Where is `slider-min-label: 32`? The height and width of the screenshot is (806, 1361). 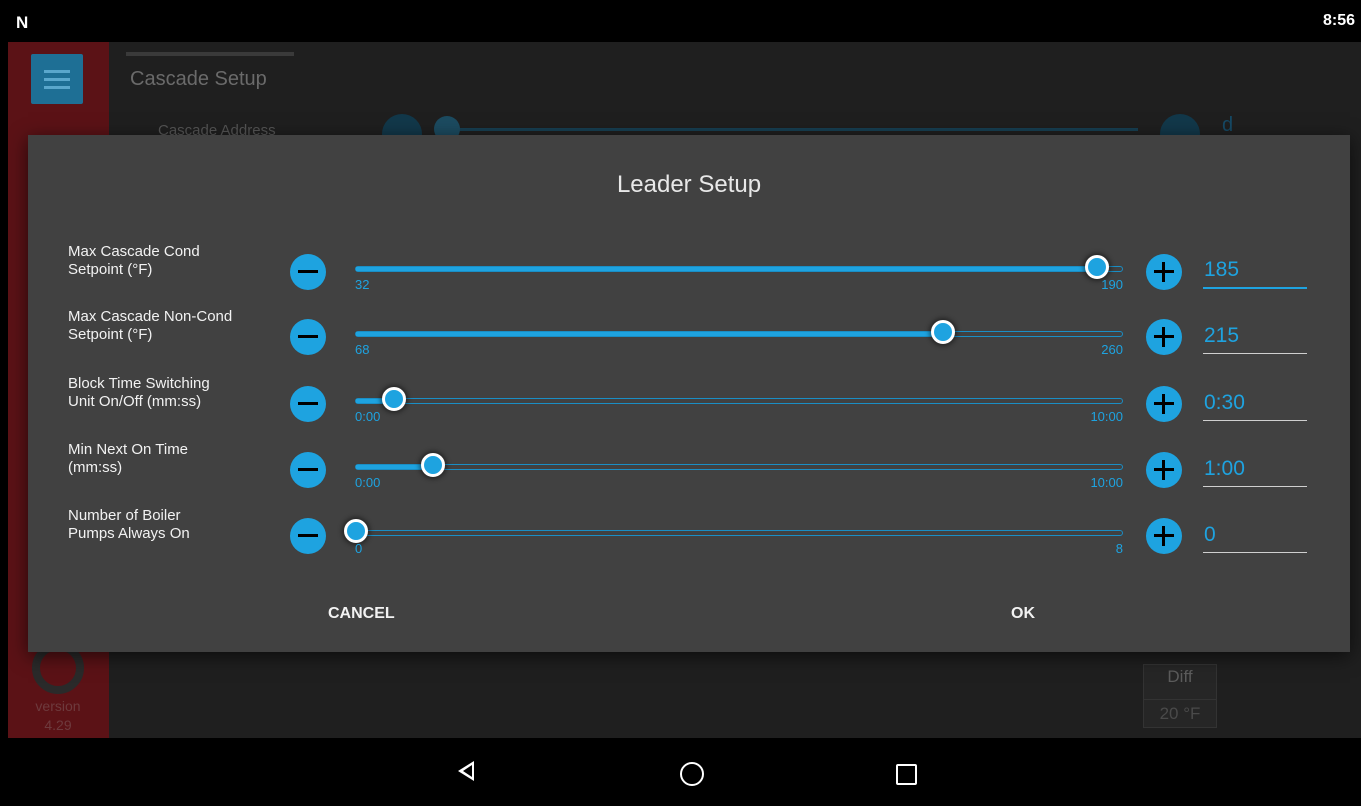 slider-min-label: 32 is located at coordinates (362, 284).